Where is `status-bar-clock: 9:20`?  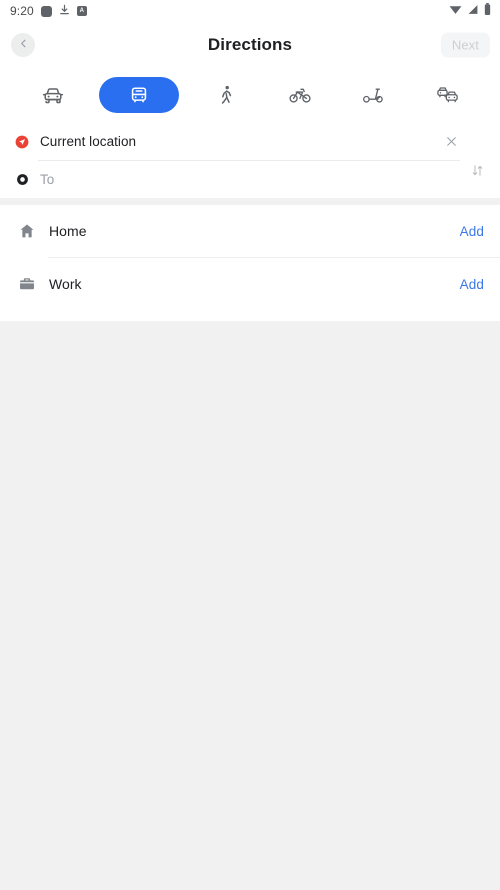 status-bar-clock: 9:20 is located at coordinates (22, 11).